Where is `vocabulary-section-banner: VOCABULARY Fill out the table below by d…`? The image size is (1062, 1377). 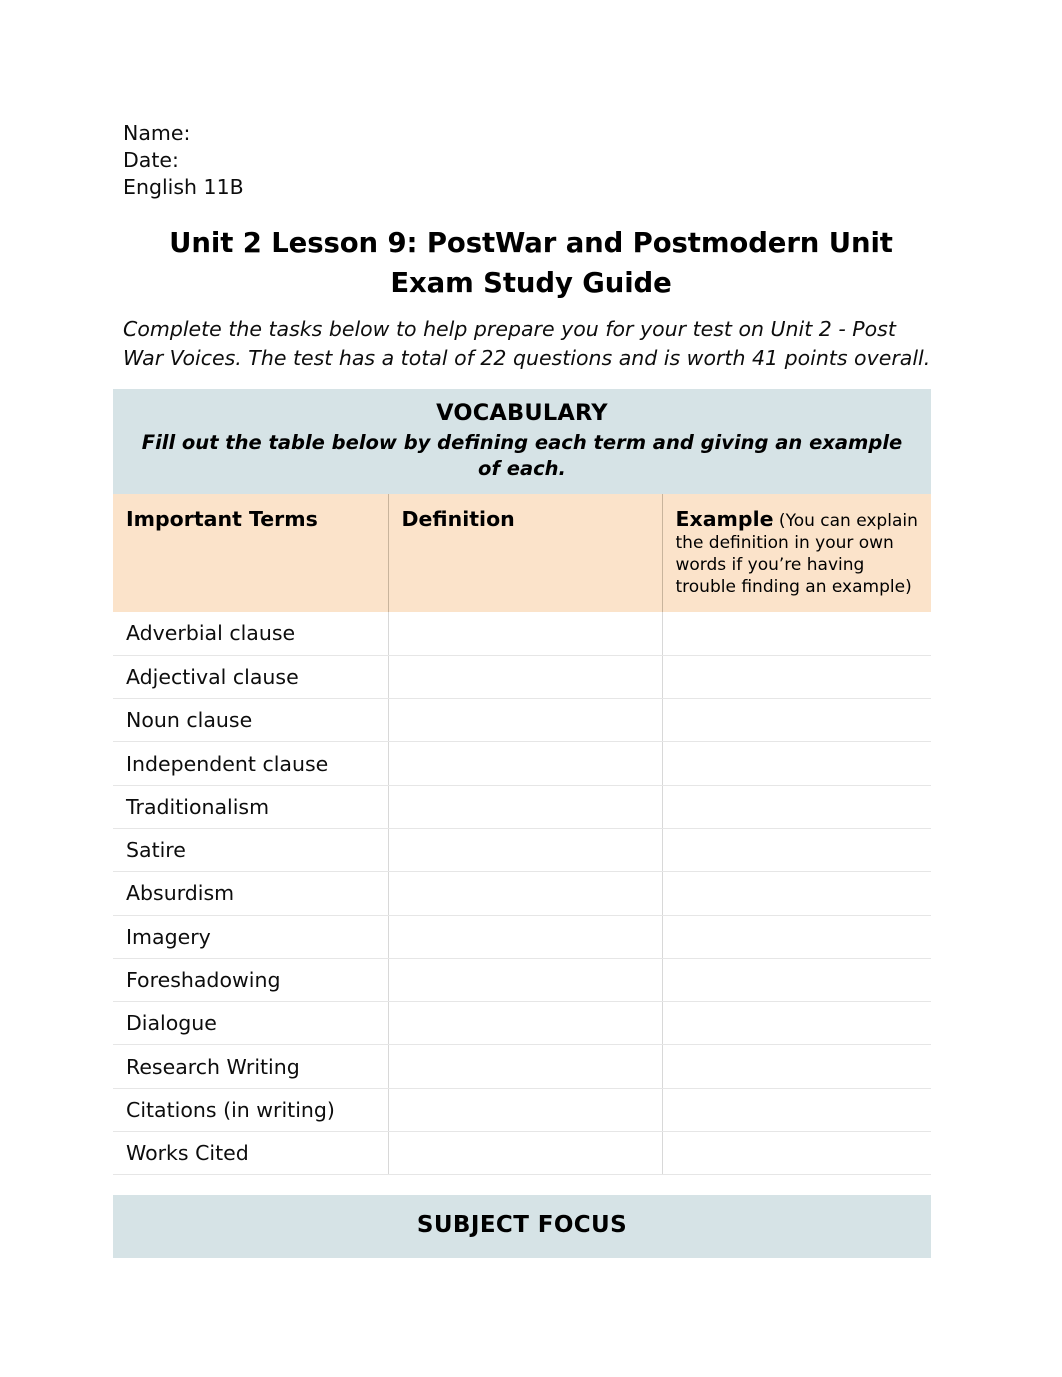
vocabulary-section-banner: VOCABULARY Fill out the table below by d… is located at coordinates (522, 441).